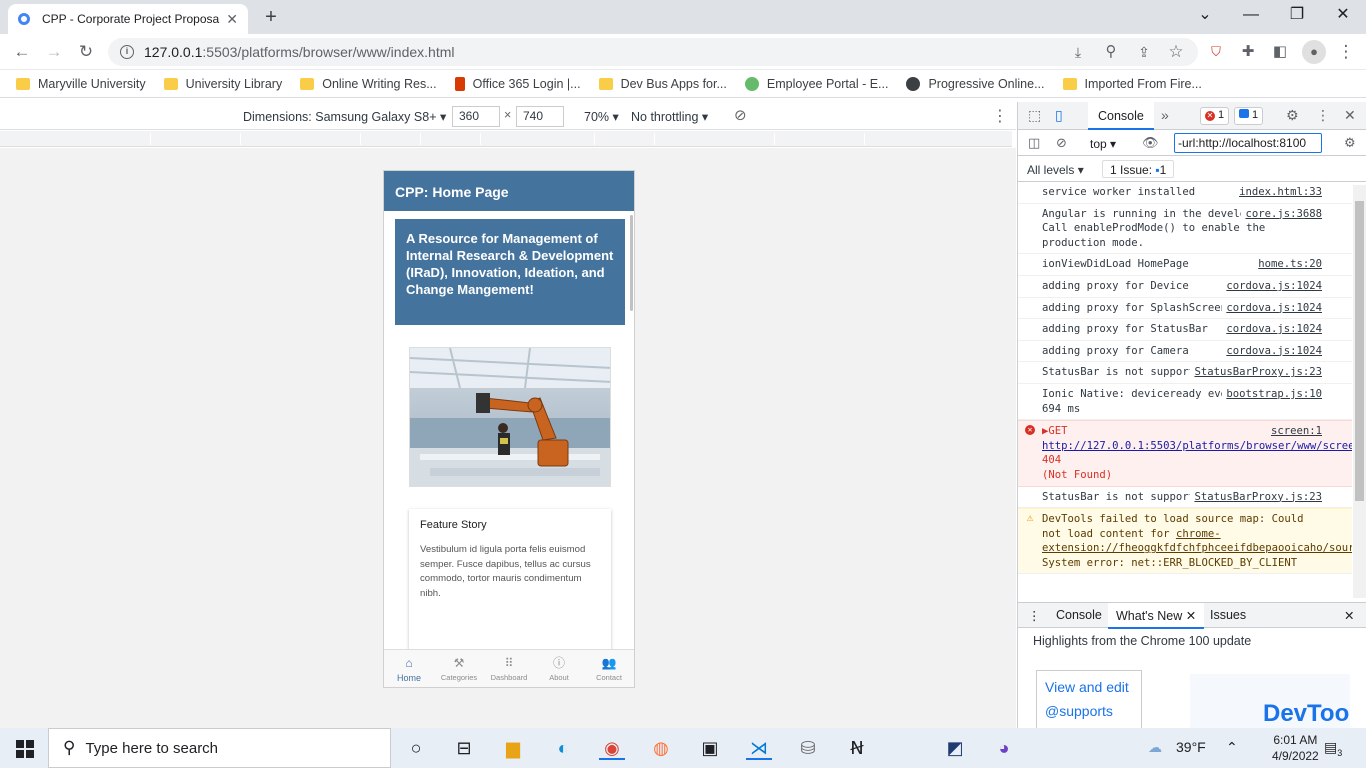 This screenshot has height=768, width=1366. I want to click on tab-dashboard: ⠿ Dashboard, so click(509, 668).